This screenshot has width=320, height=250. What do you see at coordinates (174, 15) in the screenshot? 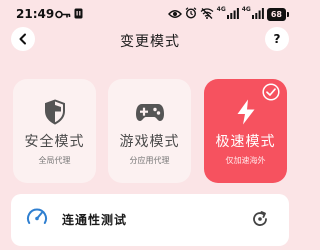
I see `eye-icon` at bounding box center [174, 15].